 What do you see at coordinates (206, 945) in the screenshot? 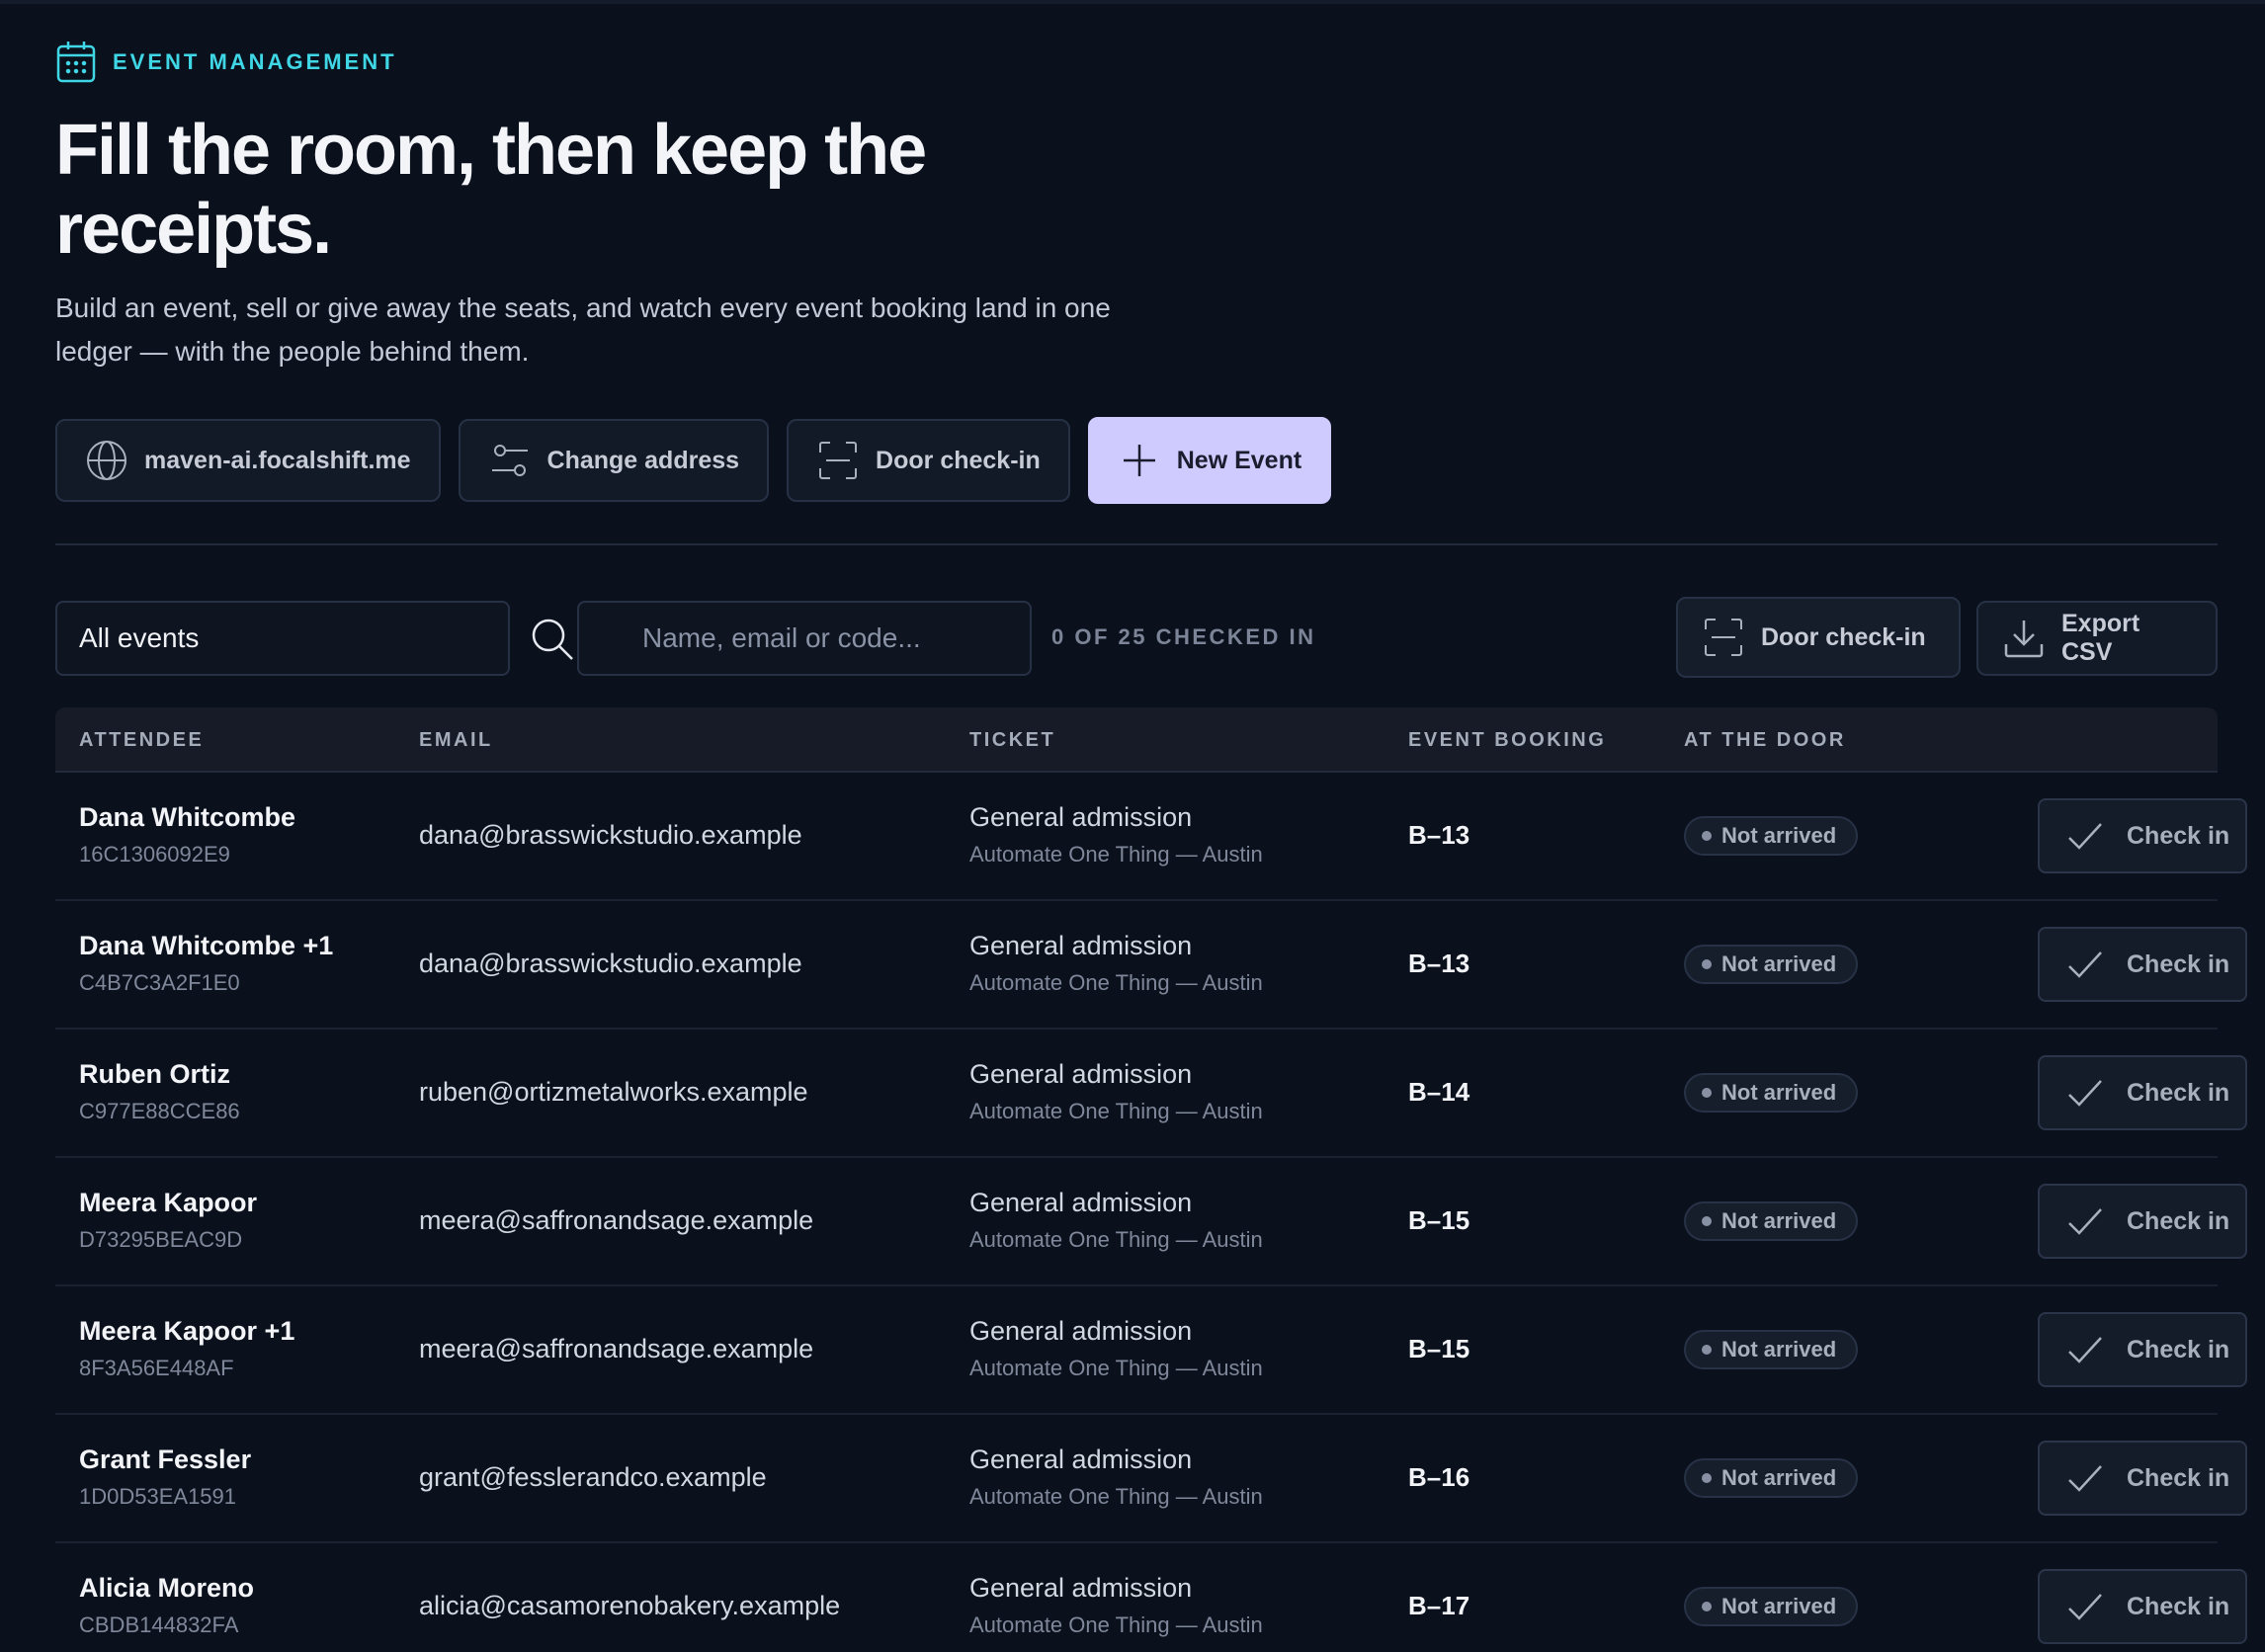
I see `attendee-name: Dana Whitcombe +1` at bounding box center [206, 945].